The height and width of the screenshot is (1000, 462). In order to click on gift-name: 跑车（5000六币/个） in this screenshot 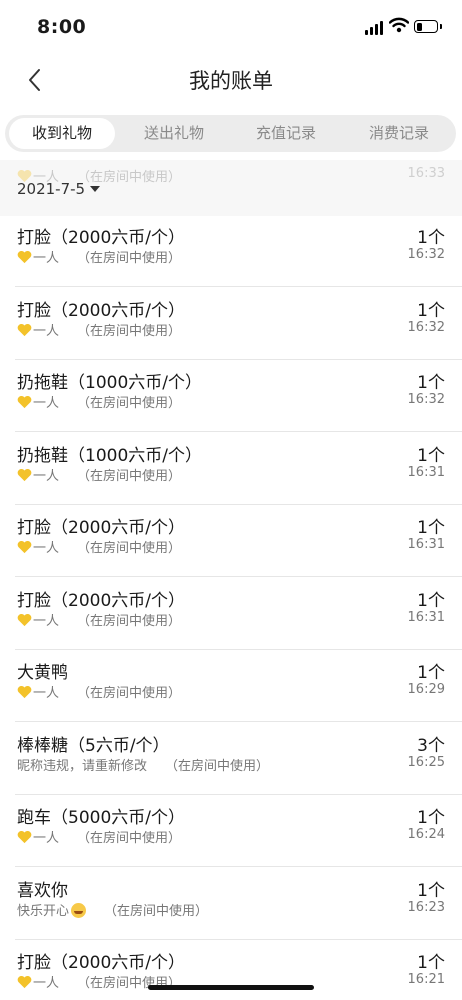, I will do `click(101, 818)`.